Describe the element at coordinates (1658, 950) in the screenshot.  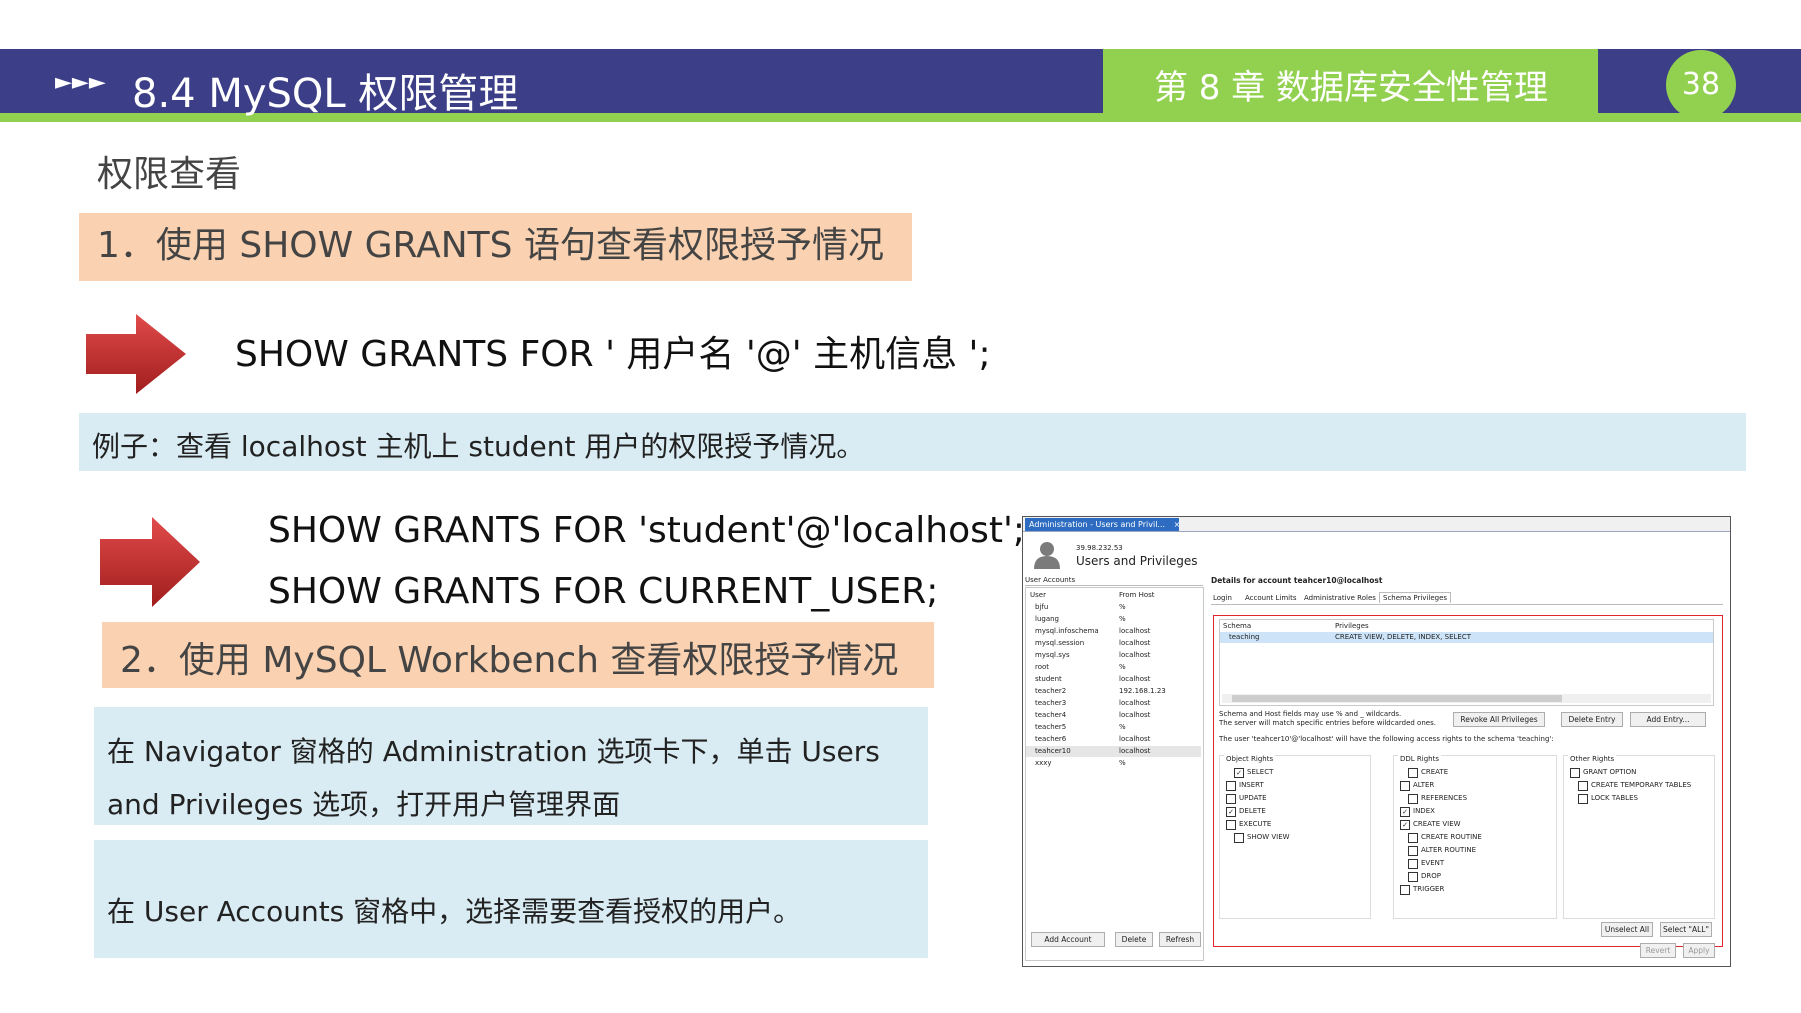
I see `revert-button: Revert` at that location.